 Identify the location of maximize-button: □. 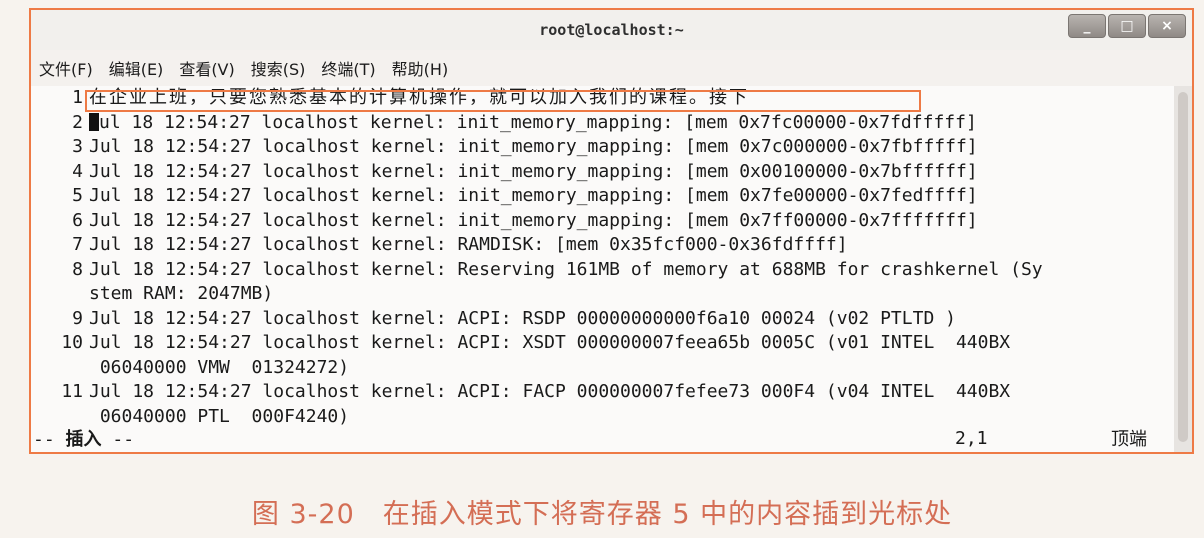
(1127, 26).